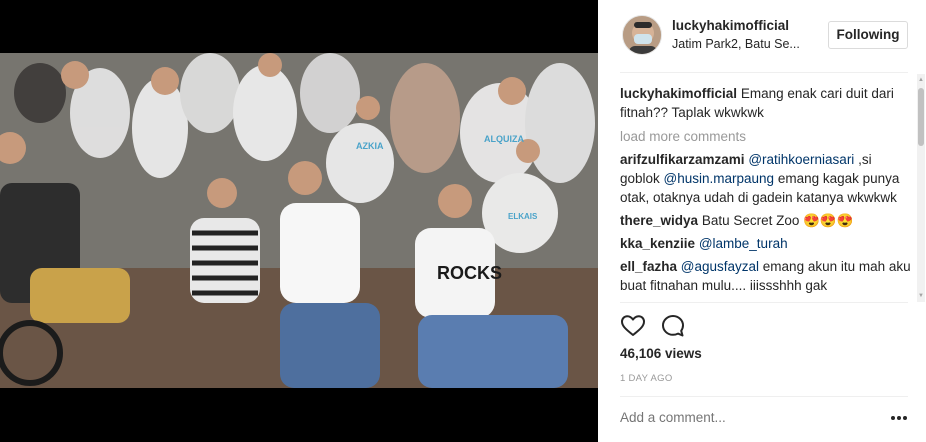  Describe the element at coordinates (730, 25) in the screenshot. I see `post-username: luckyhakimofficial` at that location.